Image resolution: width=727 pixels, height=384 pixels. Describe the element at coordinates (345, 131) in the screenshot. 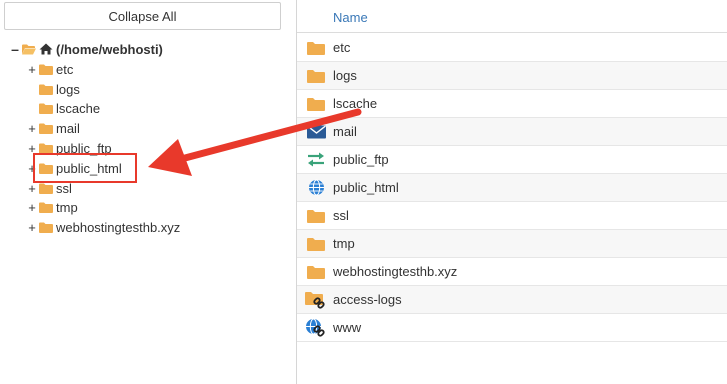

I see `file-name: mail` at that location.